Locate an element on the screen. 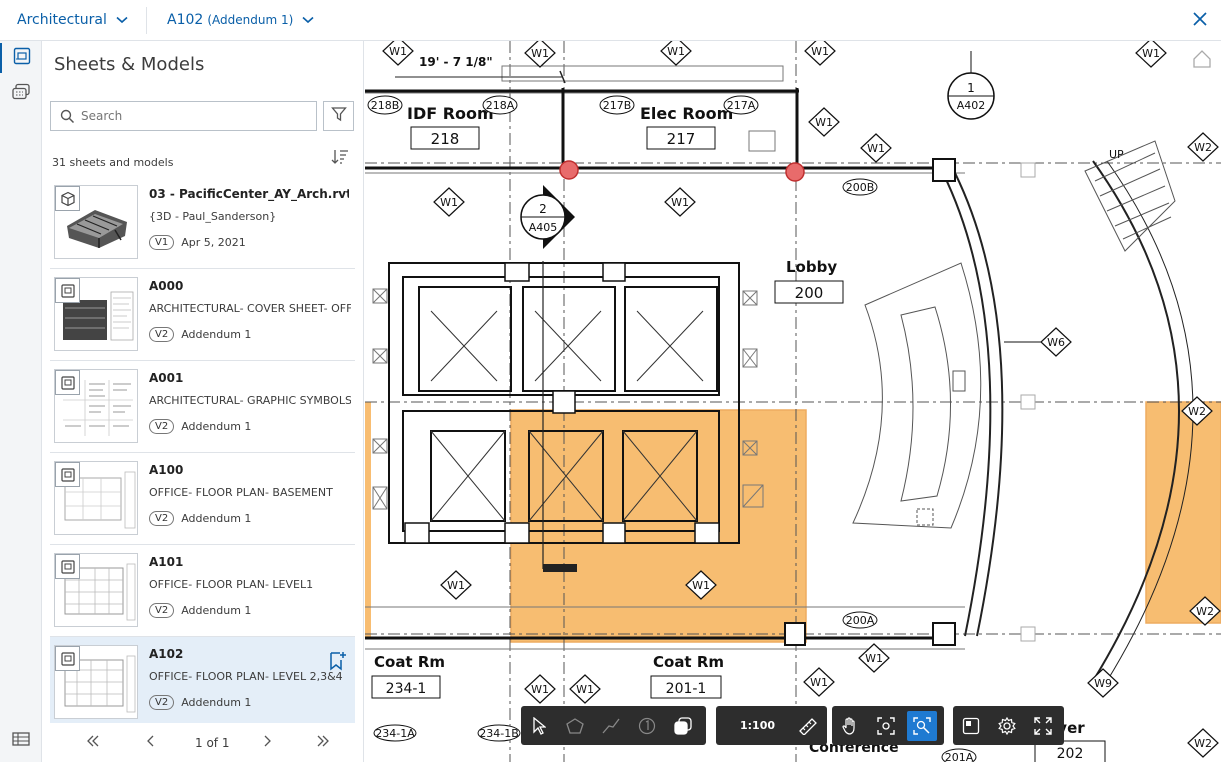 This screenshot has height=762, width=1221. bookmark-button is located at coordinates (337, 663).